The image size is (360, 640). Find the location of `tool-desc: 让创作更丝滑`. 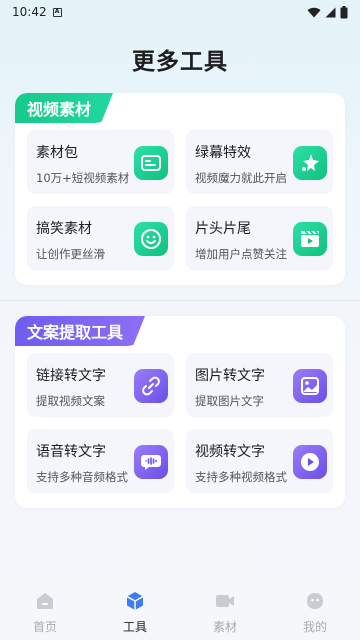

tool-desc: 让创作更丝滑 is located at coordinates (70, 254).